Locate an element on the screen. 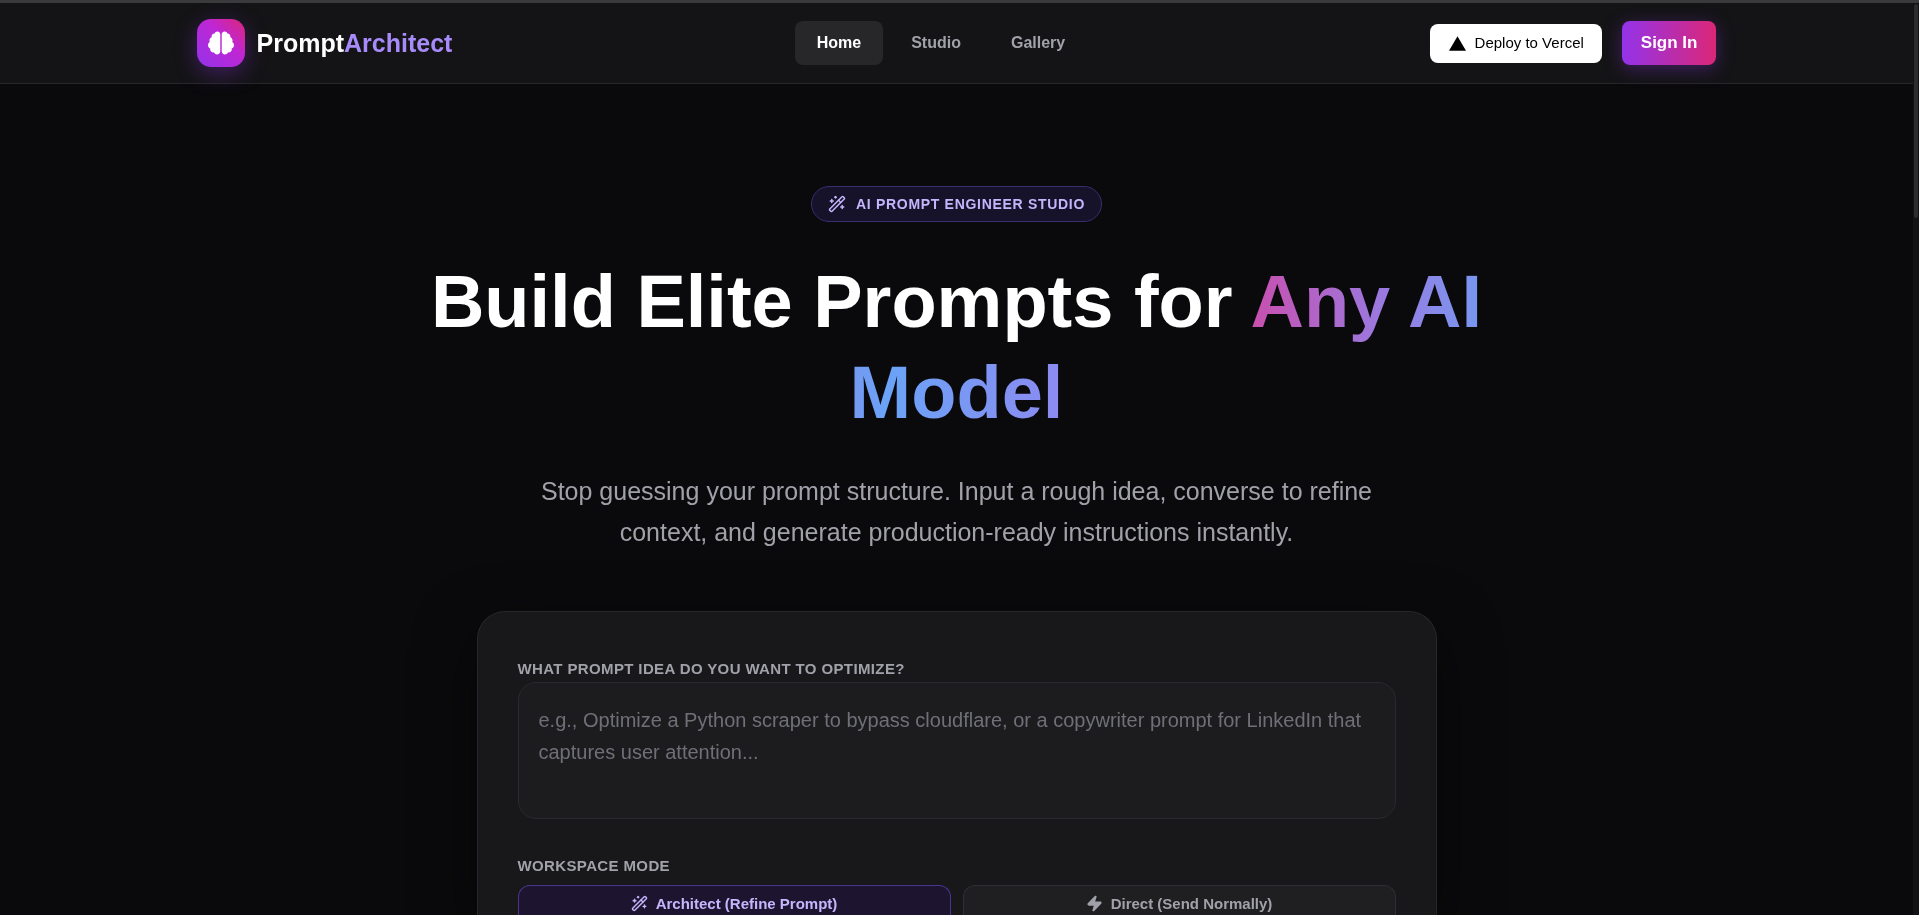 This screenshot has height=915, width=1919. deploy-button: Deploy to Vercel is located at coordinates (1515, 43).